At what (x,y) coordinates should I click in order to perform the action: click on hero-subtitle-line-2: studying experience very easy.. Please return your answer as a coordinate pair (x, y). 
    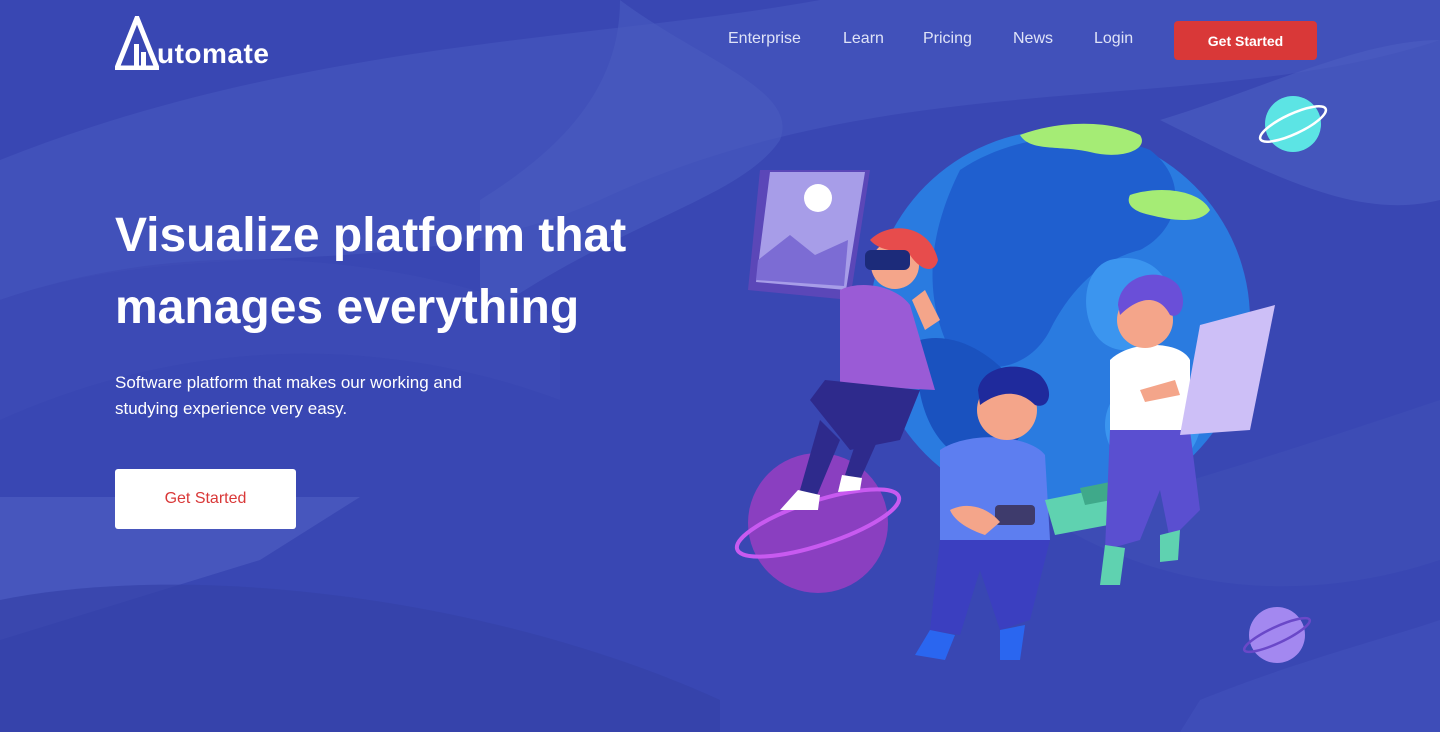
    Looking at the image, I should click on (231, 408).